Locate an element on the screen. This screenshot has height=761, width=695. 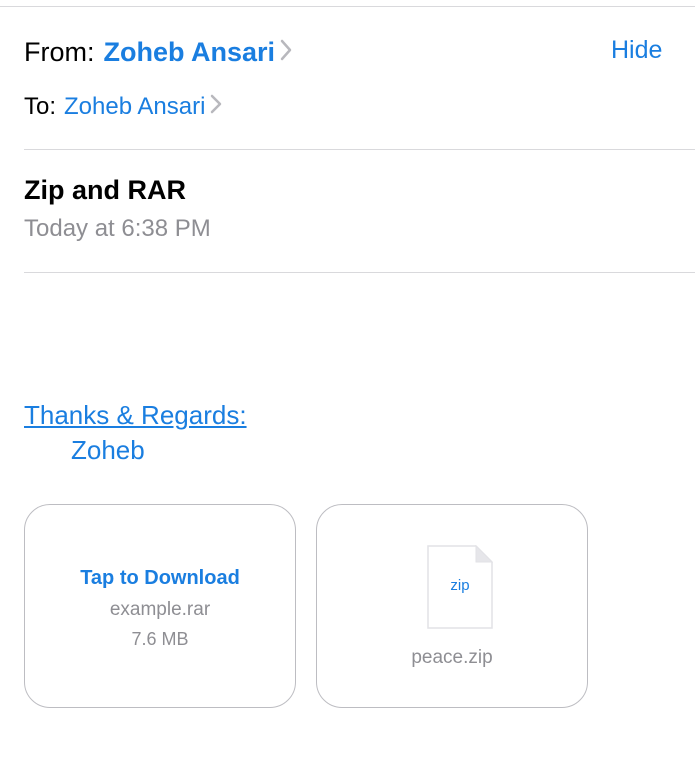
attachment-rar: Tap to Download example.rar 7.6 MB is located at coordinates (160, 606).